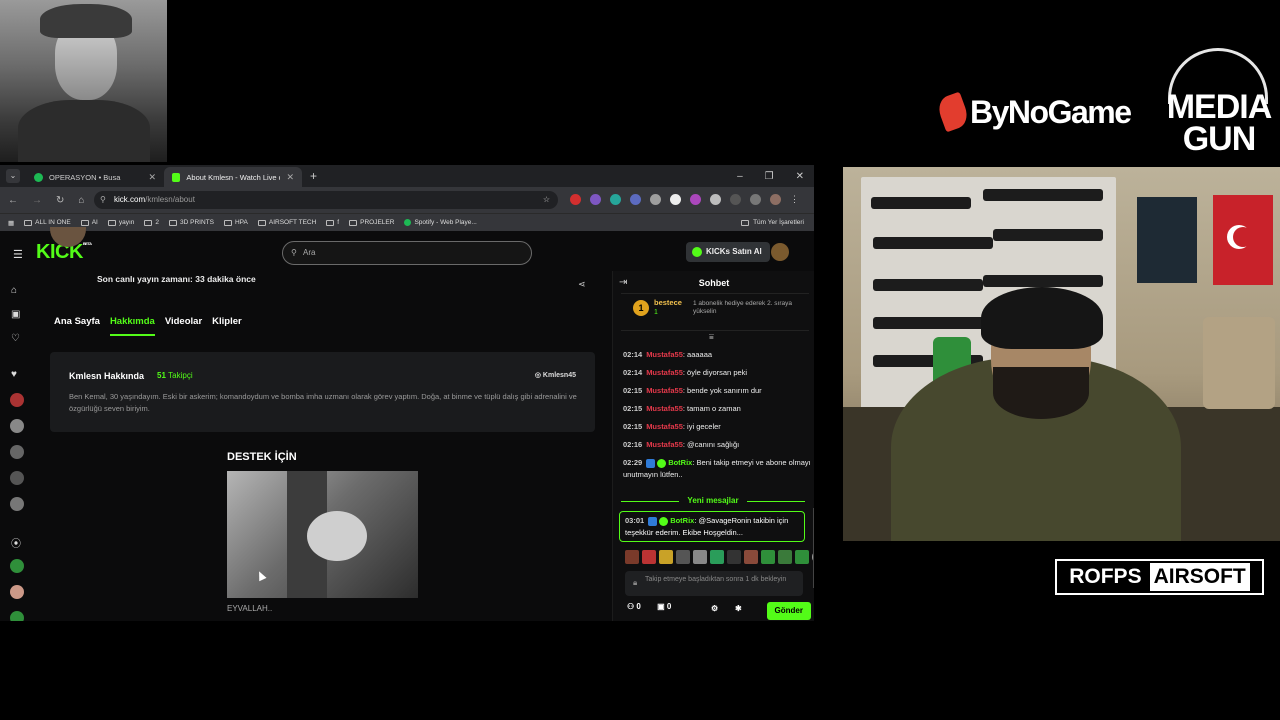 The width and height of the screenshot is (1280, 720). Describe the element at coordinates (132, 326) in the screenshot. I see `tab-about: Hakkımda` at that location.